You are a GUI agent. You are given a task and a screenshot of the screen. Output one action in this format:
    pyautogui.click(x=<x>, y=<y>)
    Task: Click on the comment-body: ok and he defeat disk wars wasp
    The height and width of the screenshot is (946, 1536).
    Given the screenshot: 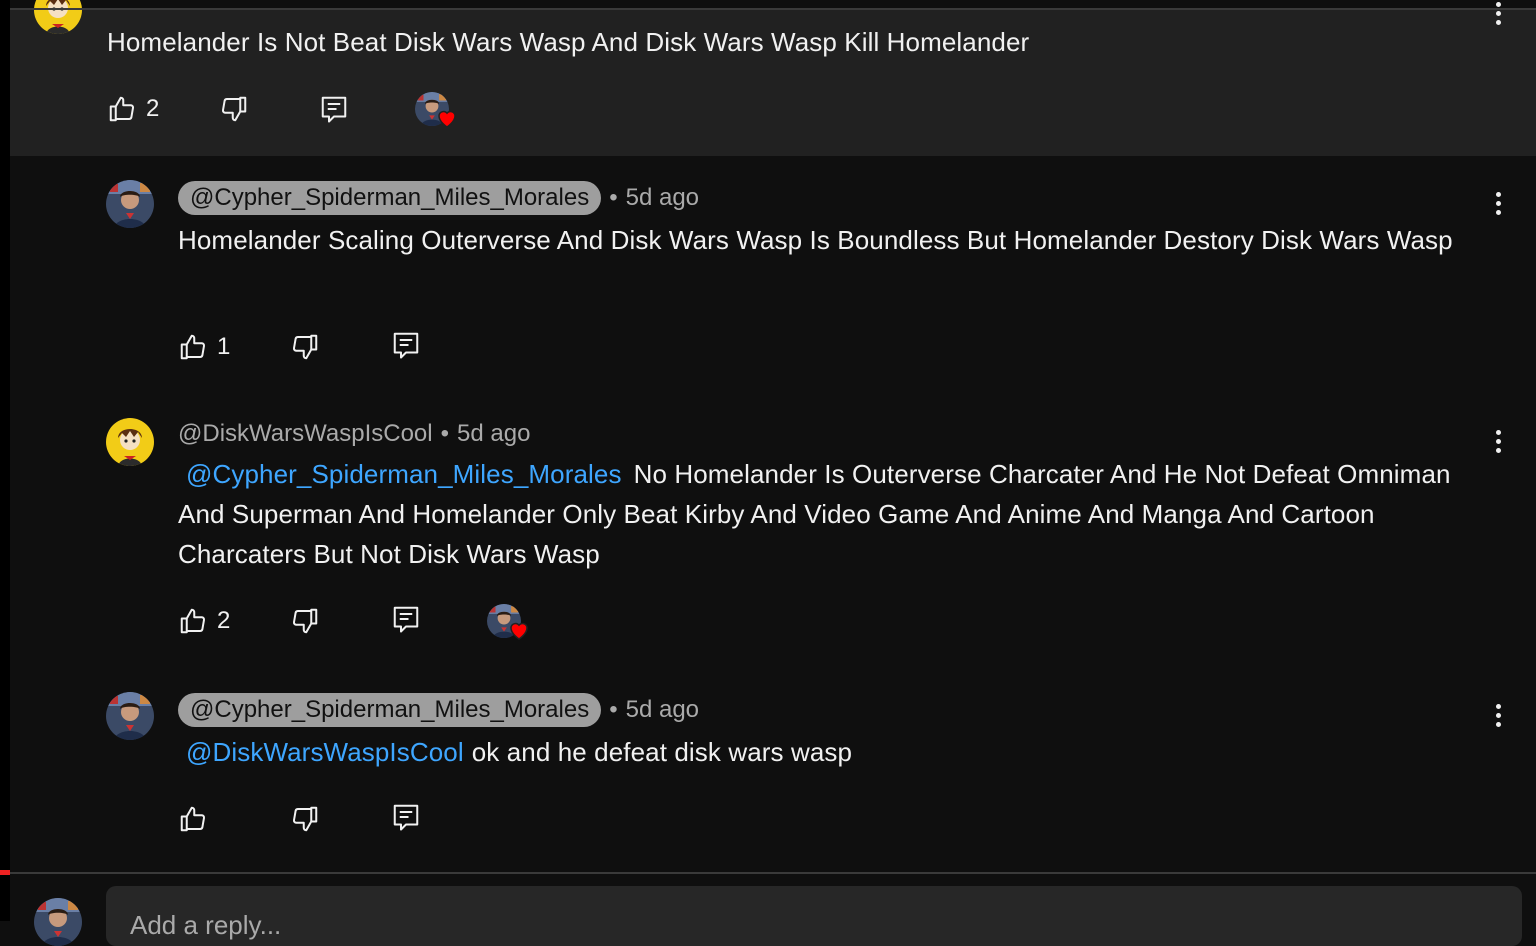 What is the action you would take?
    pyautogui.click(x=662, y=752)
    